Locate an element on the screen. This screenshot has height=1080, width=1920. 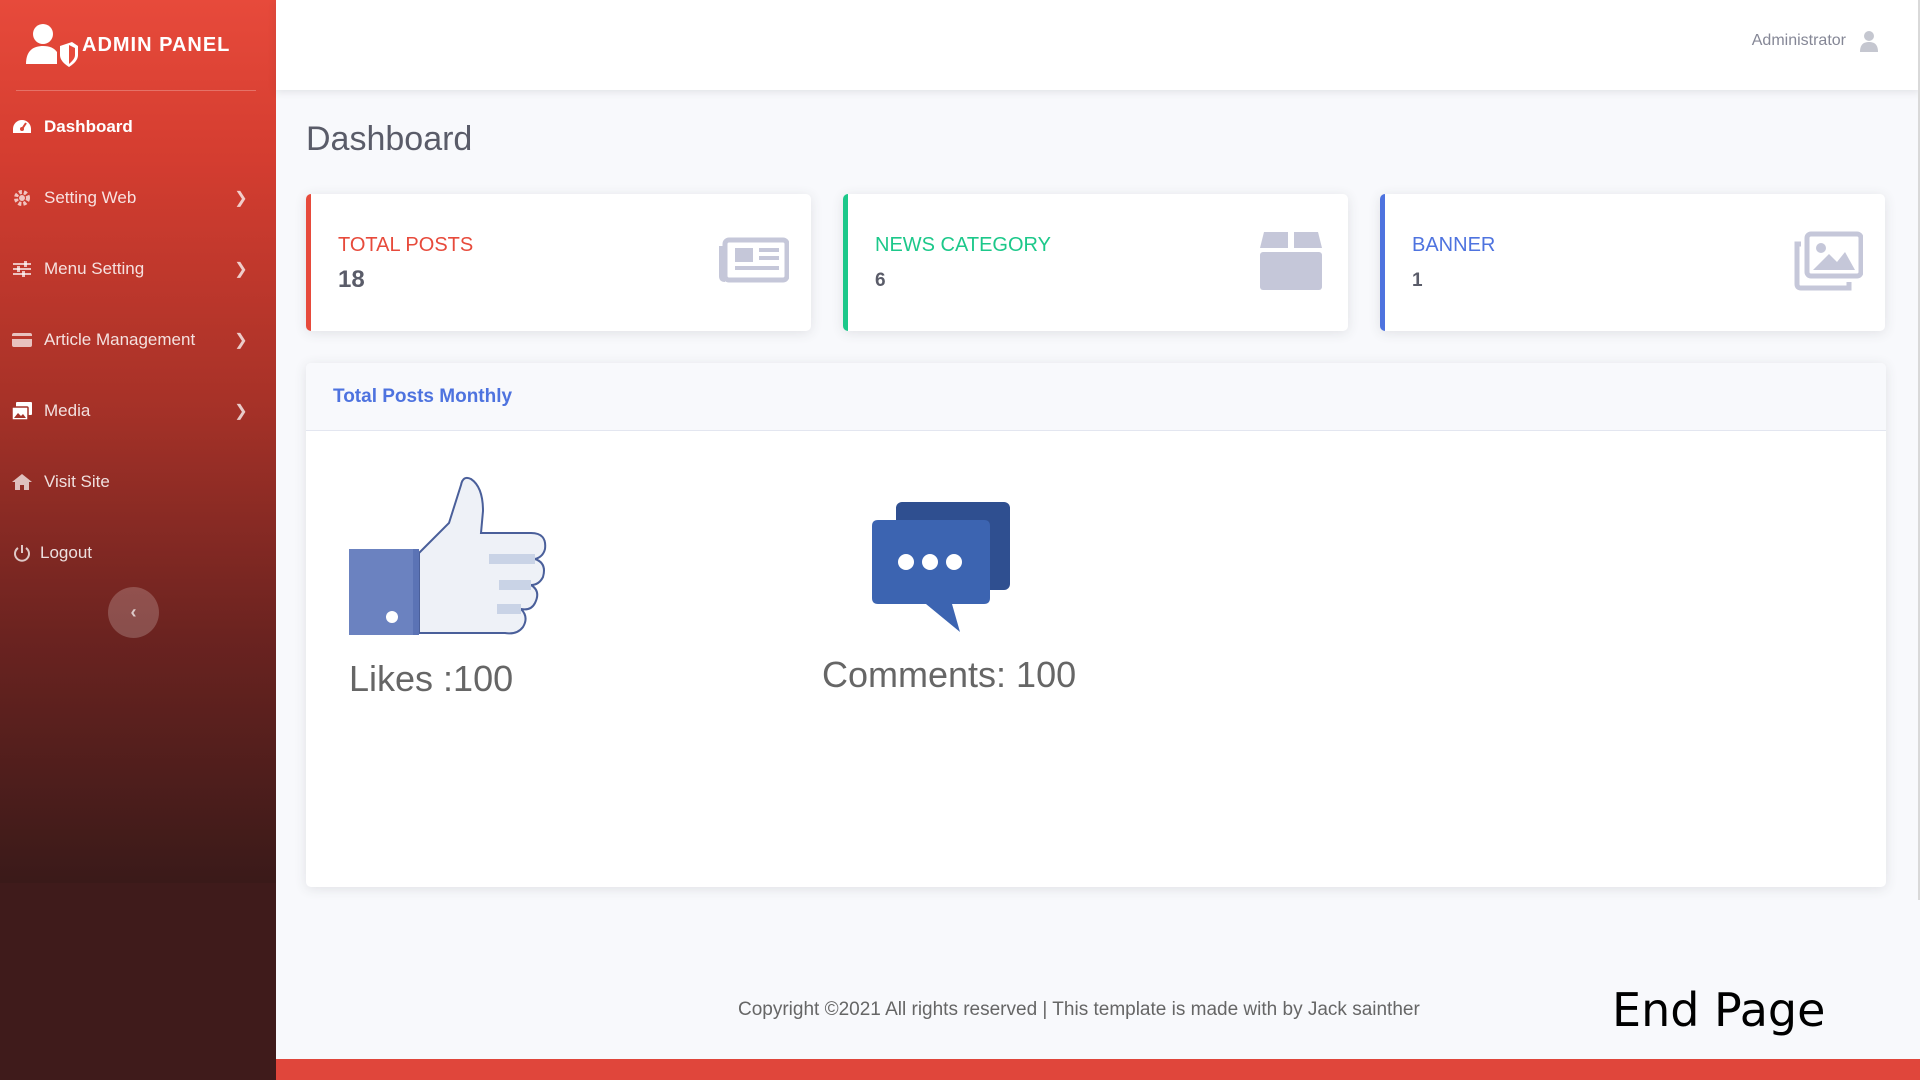
sidebar-item-menu-setting: Menu Setting ❯ is located at coordinates (138, 268).